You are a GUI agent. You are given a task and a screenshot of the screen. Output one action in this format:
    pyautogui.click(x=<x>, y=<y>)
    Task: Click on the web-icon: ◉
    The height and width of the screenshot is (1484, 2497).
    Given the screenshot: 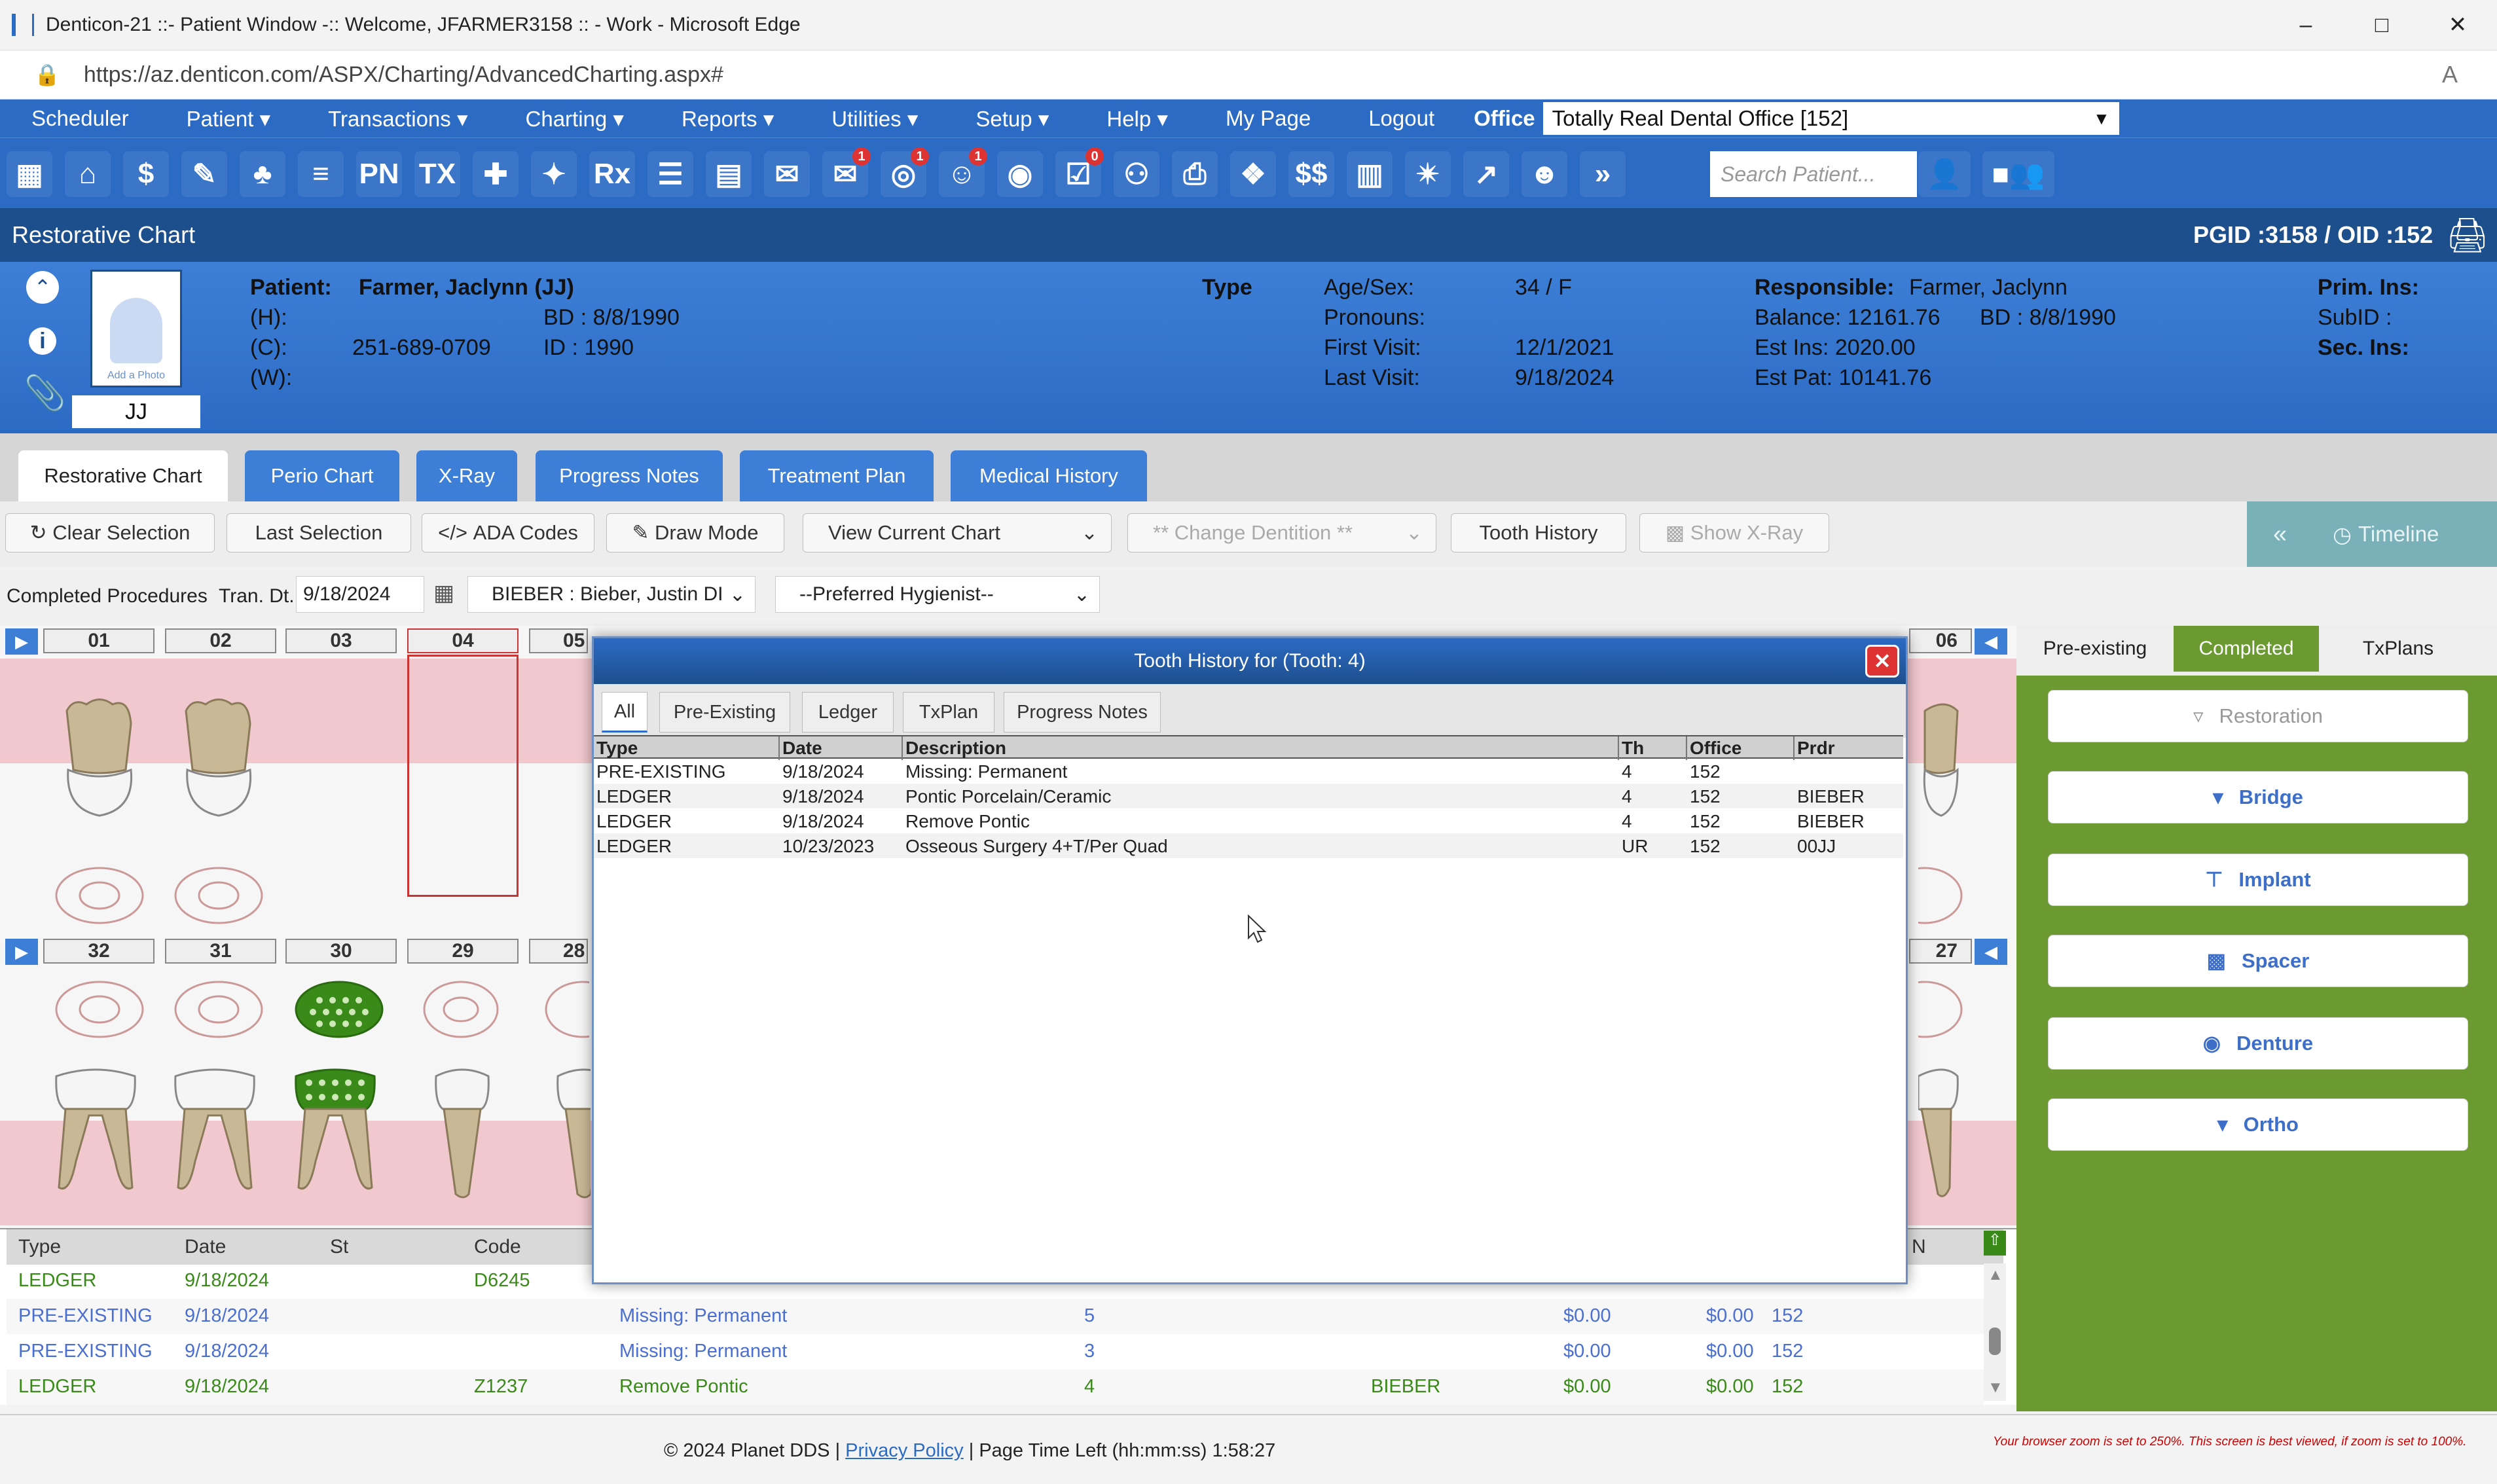 What is the action you would take?
    pyautogui.click(x=1020, y=174)
    